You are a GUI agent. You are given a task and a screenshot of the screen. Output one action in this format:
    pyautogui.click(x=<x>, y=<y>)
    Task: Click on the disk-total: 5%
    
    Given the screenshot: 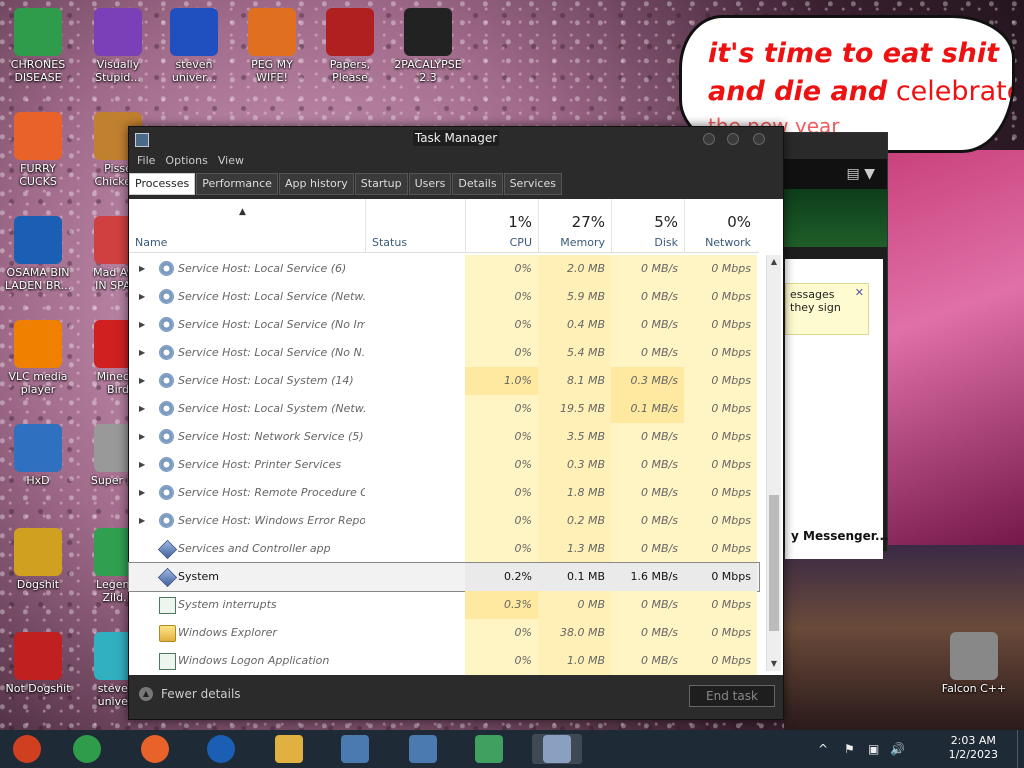 What is the action you would take?
    pyautogui.click(x=666, y=222)
    